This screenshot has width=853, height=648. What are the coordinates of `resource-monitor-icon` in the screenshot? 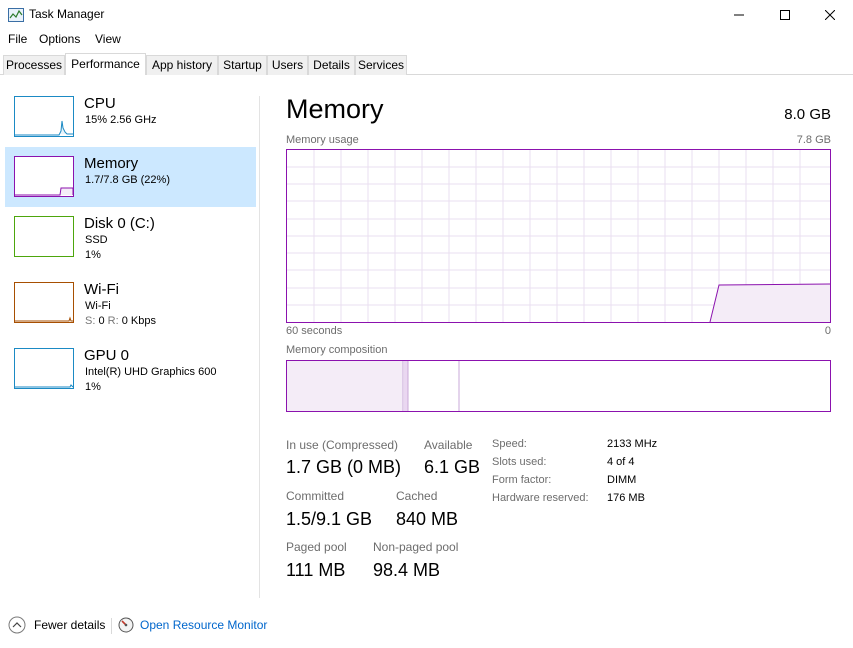 It's located at (126, 625).